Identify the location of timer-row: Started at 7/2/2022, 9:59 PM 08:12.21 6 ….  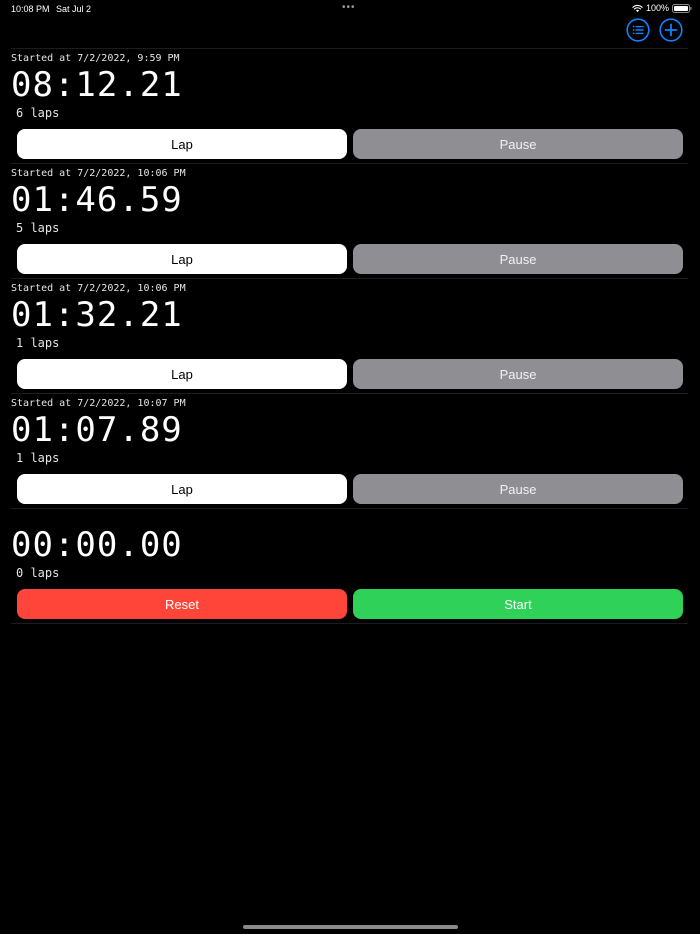
(349, 105).